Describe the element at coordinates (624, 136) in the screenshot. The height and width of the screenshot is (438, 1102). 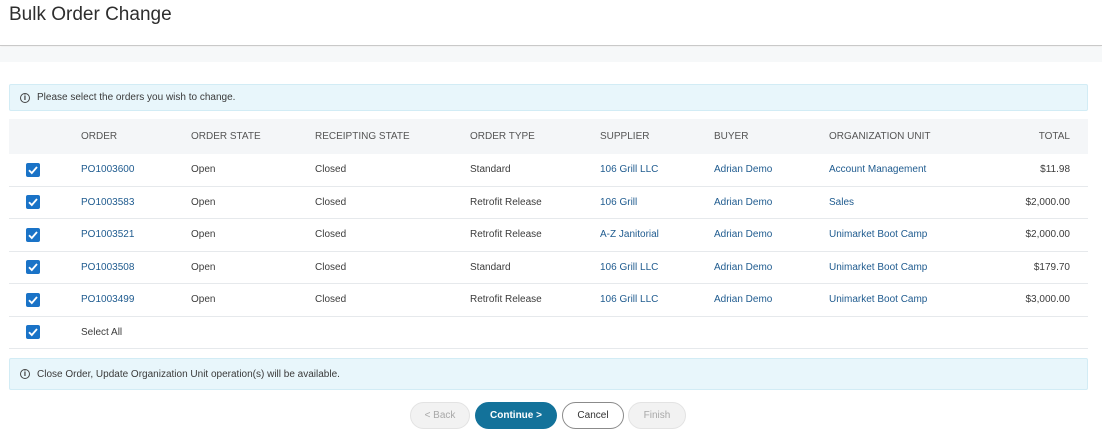
I see `header-supplier: SUPPLIER` at that location.